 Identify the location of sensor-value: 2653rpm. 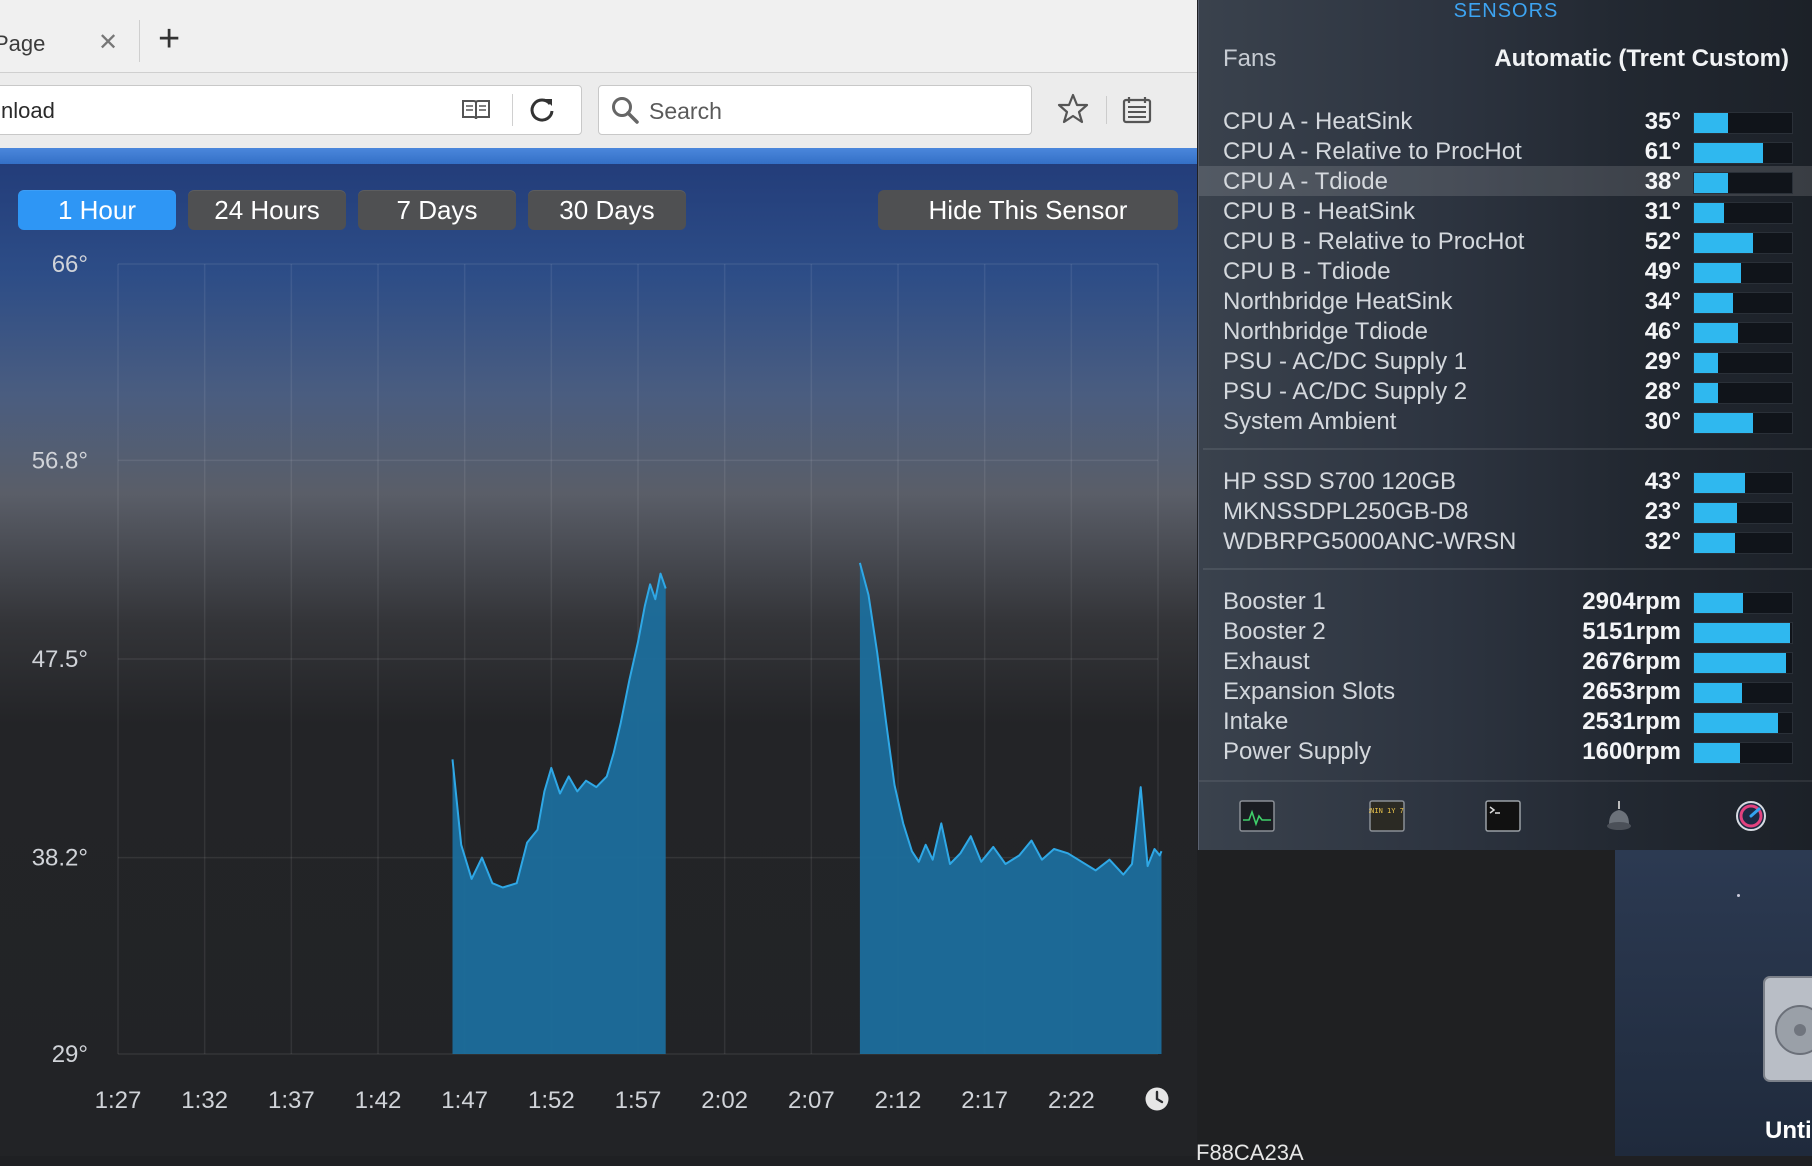
(1631, 691).